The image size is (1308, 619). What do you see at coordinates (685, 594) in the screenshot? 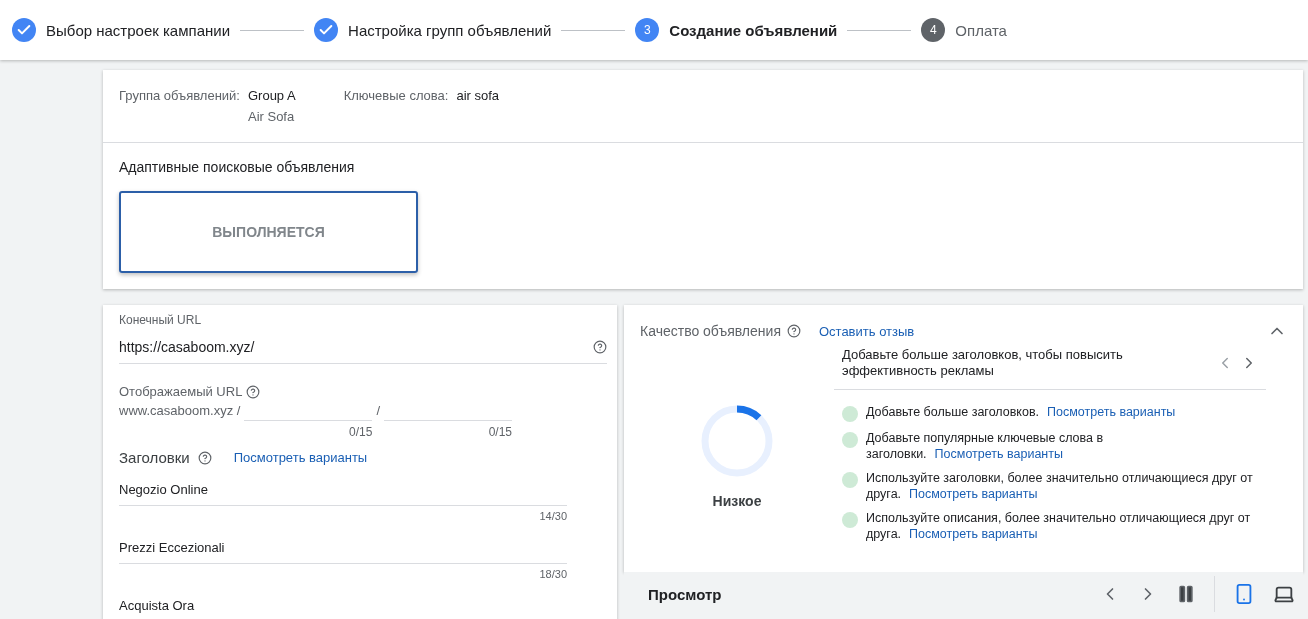
I see `preview-title: Просмотр` at bounding box center [685, 594].